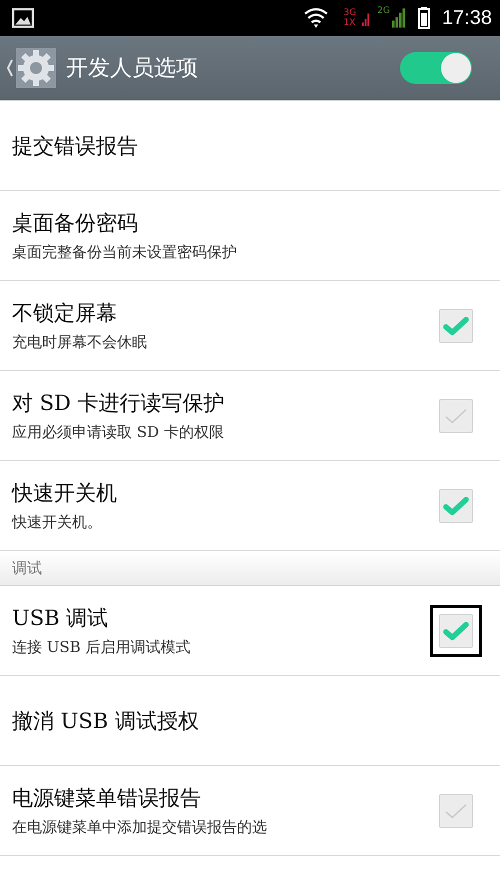  Describe the element at coordinates (36, 68) in the screenshot. I see `settings-icon` at that location.